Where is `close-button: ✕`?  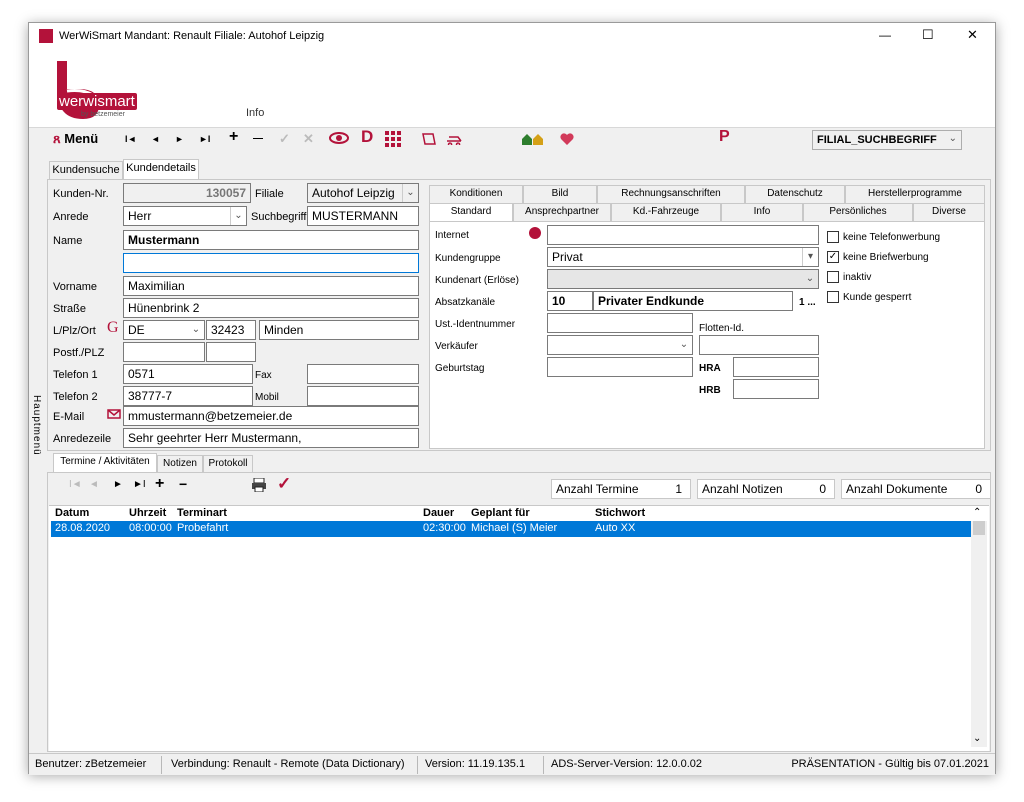
close-button: ✕ is located at coordinates (972, 35).